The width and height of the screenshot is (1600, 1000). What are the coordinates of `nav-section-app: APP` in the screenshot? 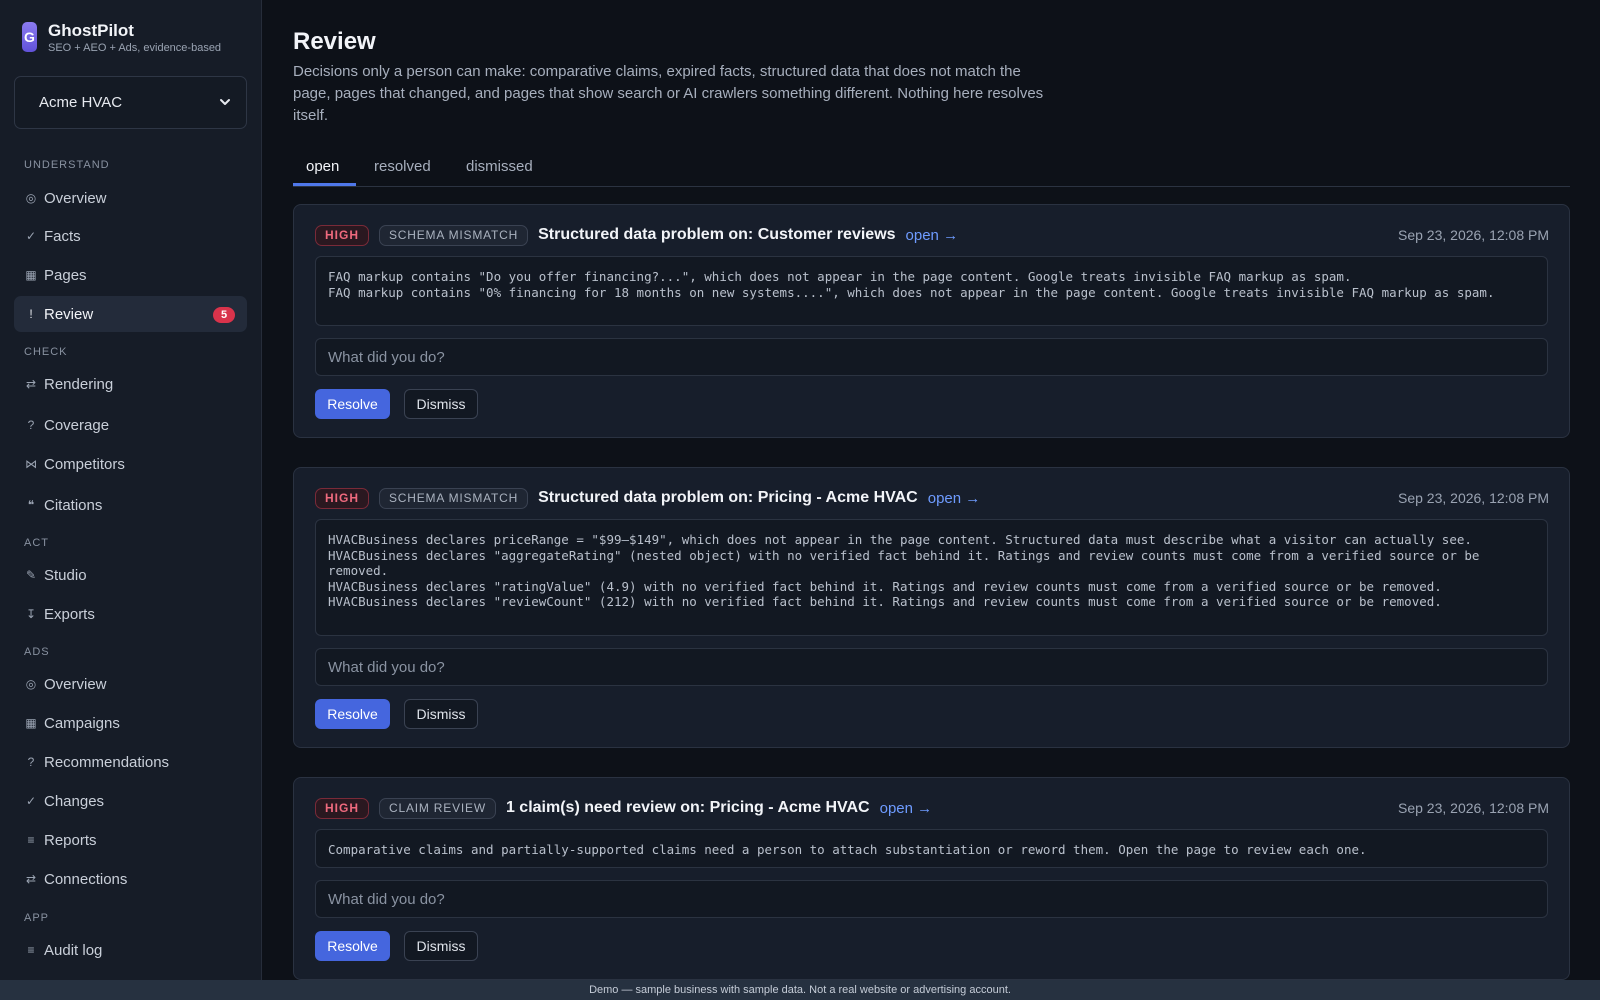 It's located at (37, 918).